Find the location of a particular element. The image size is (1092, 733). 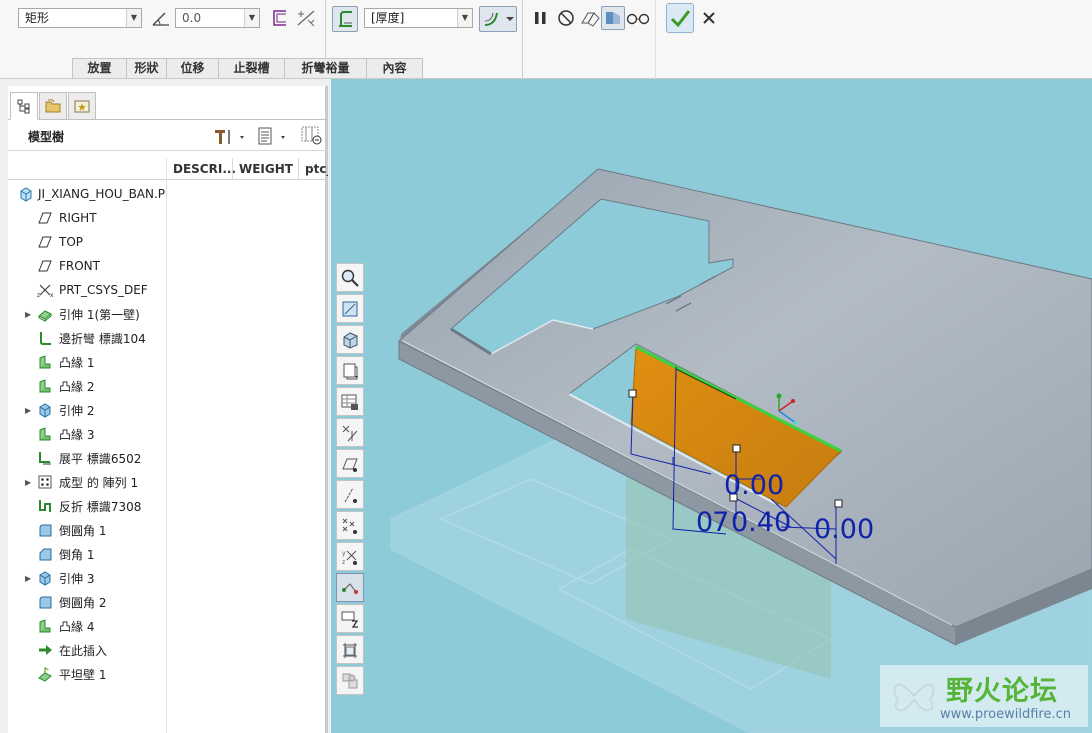

attached-preview-icon is located at coordinates (590, 18).